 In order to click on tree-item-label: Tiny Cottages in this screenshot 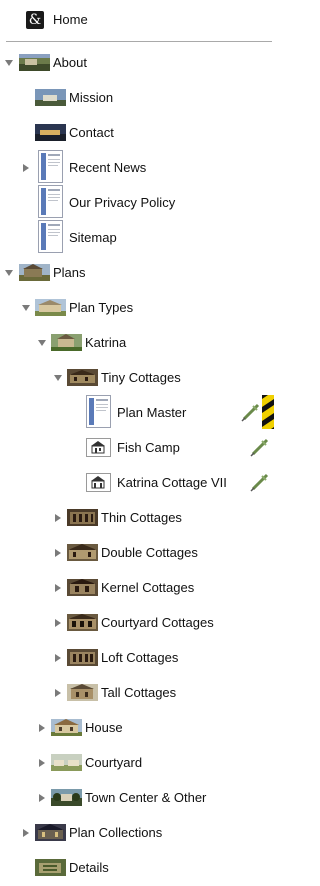, I will do `click(141, 377)`.